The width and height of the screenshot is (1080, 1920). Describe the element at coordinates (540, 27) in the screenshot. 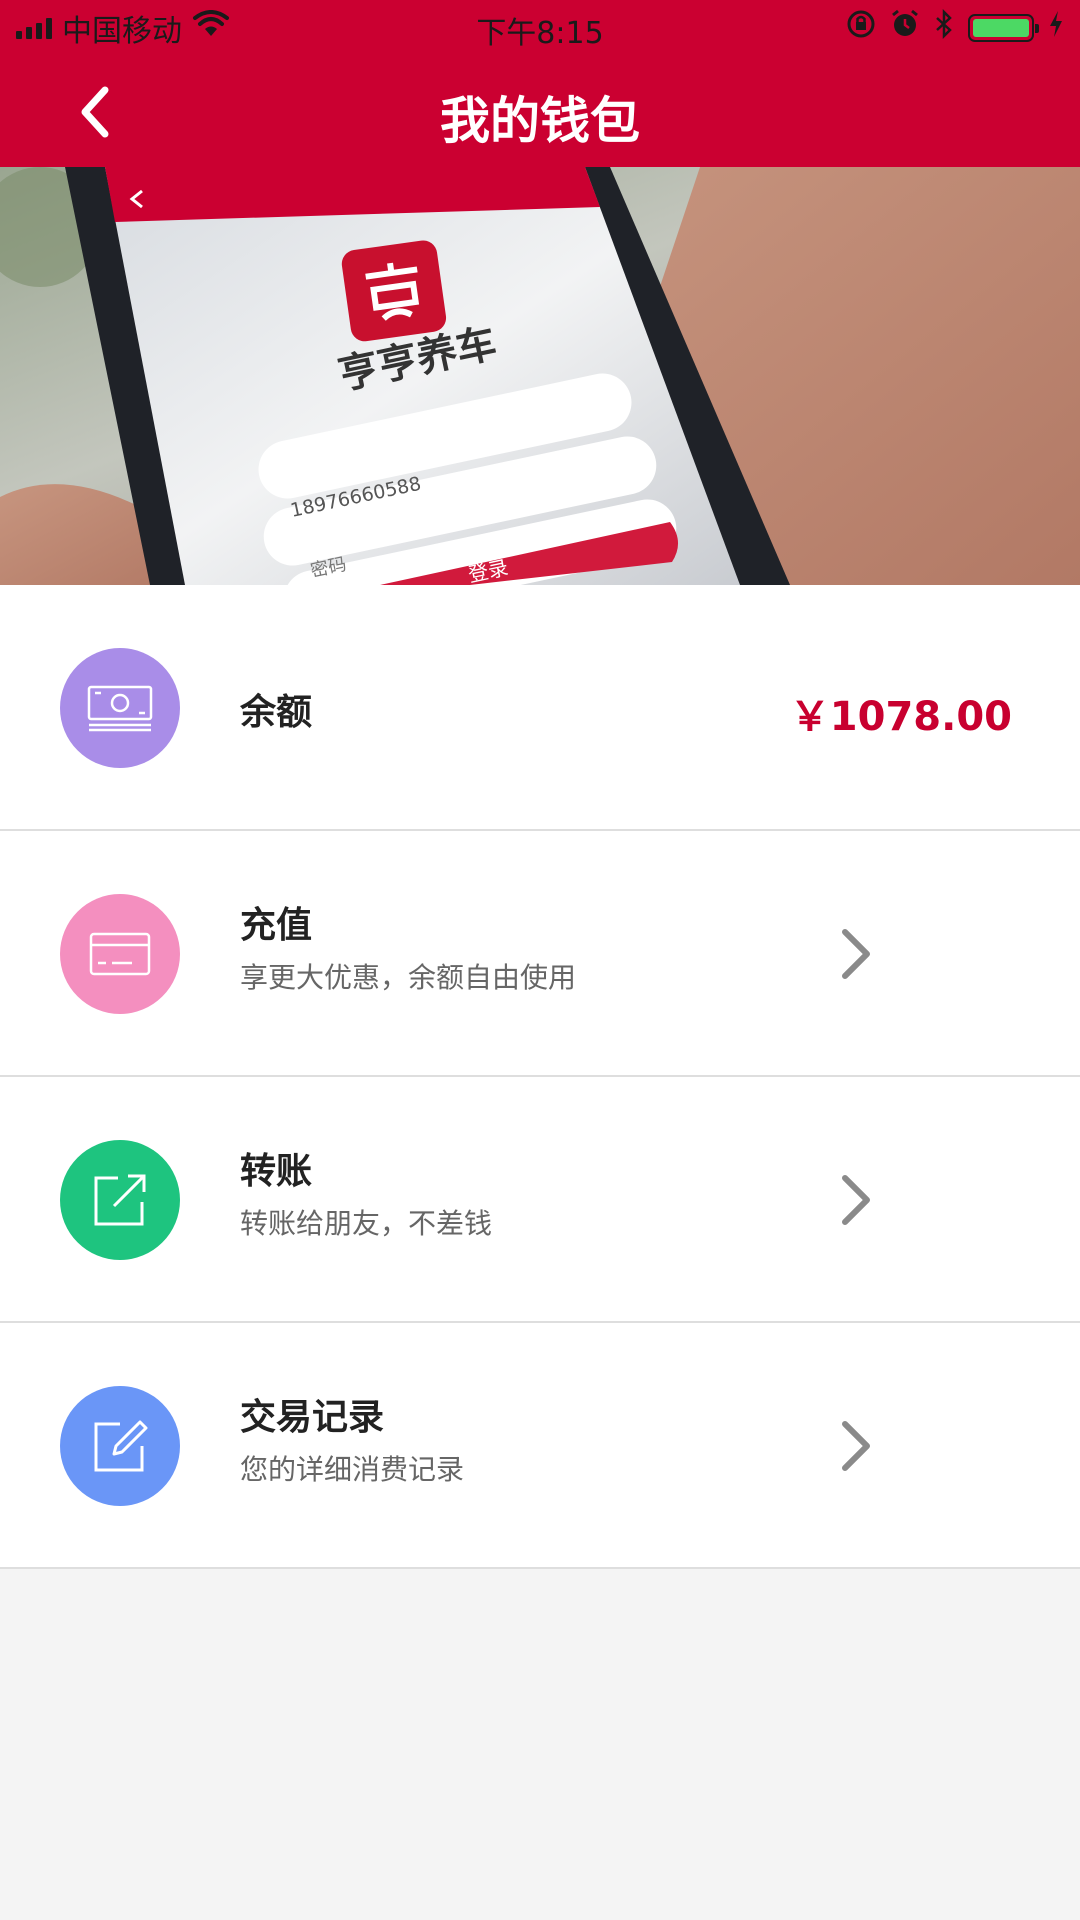

I see `status-bar: 中国移动 下午8:15` at that location.